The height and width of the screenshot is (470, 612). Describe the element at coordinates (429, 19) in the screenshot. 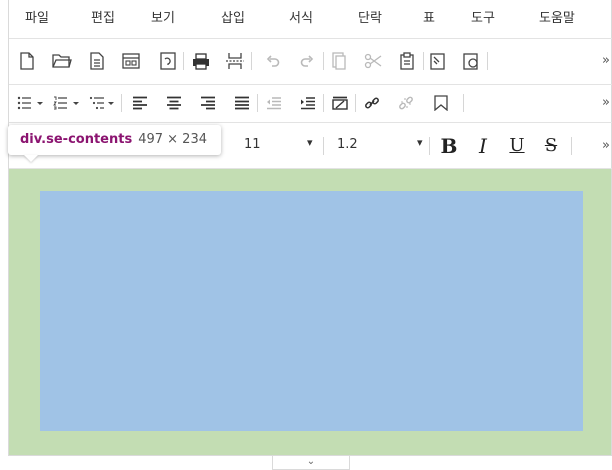

I see `menu-table: 표` at that location.